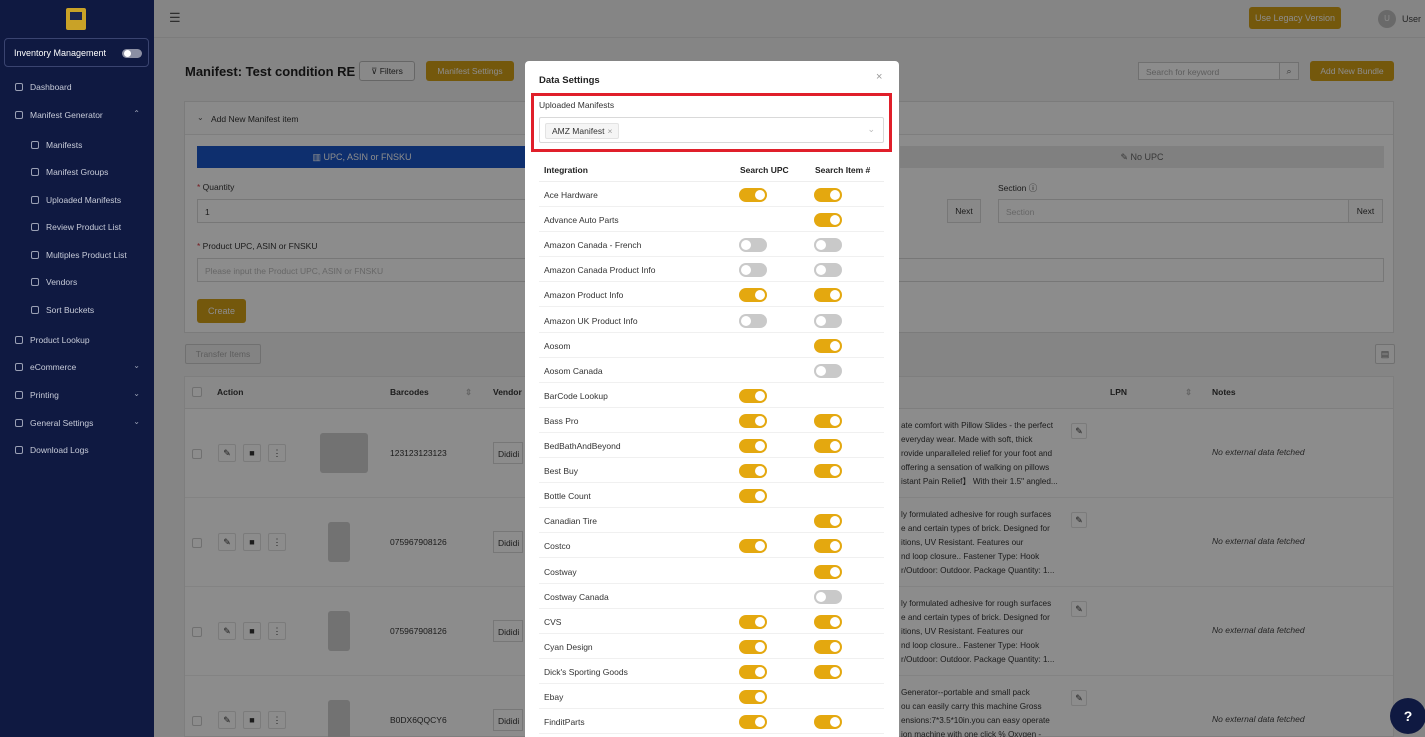 The width and height of the screenshot is (1425, 737). I want to click on sidebar-item-manifests: Manifests, so click(77, 146).